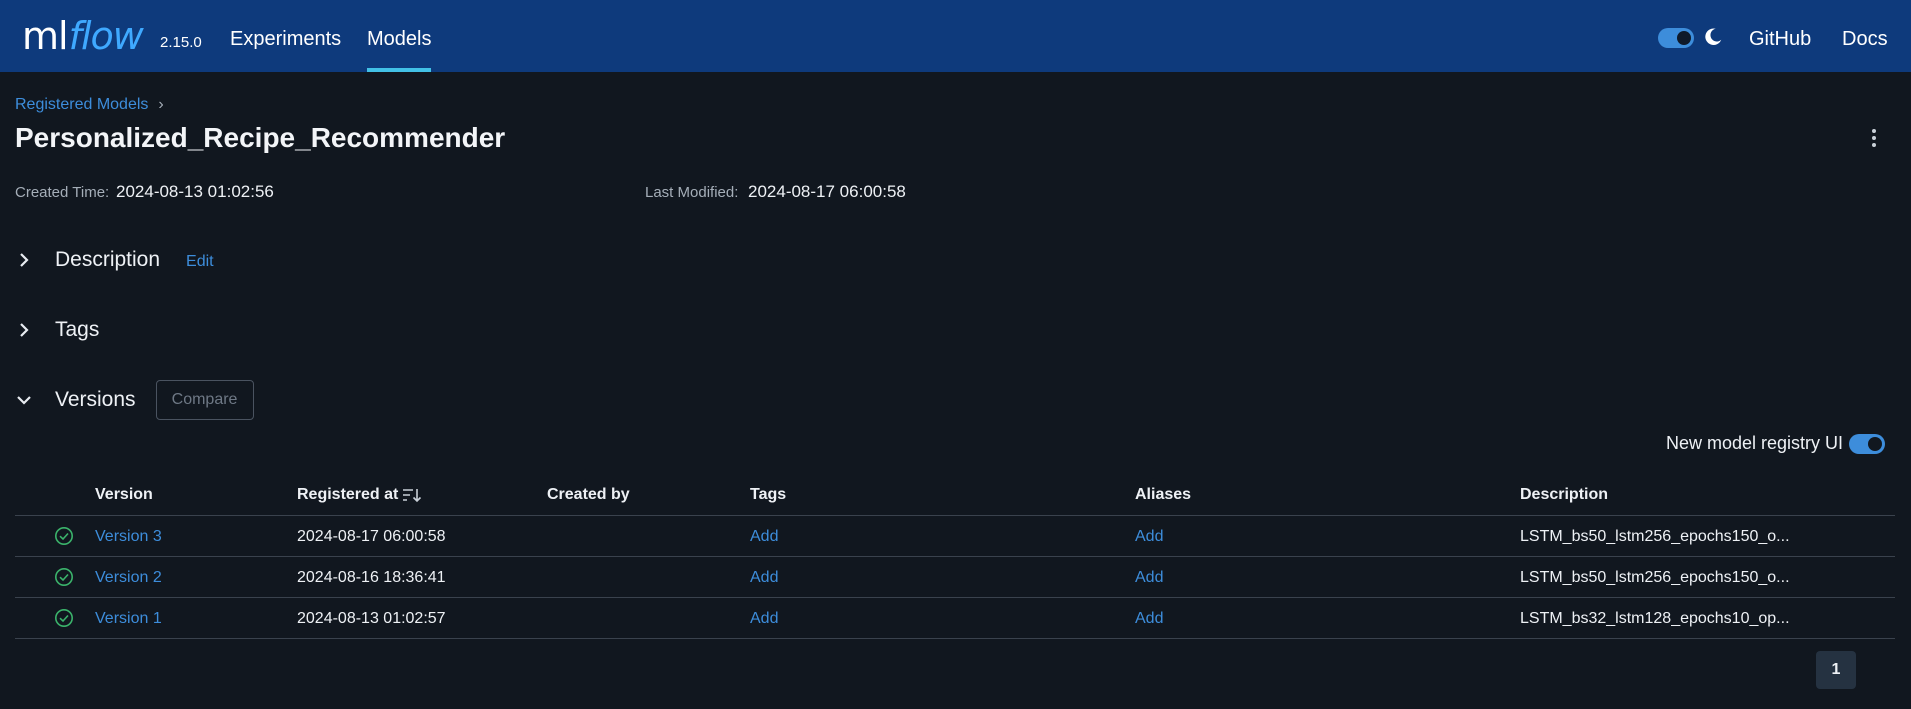 This screenshot has height=709, width=1911. What do you see at coordinates (260, 137) in the screenshot?
I see `page-title: Personalized_Recipe_Recommender` at bounding box center [260, 137].